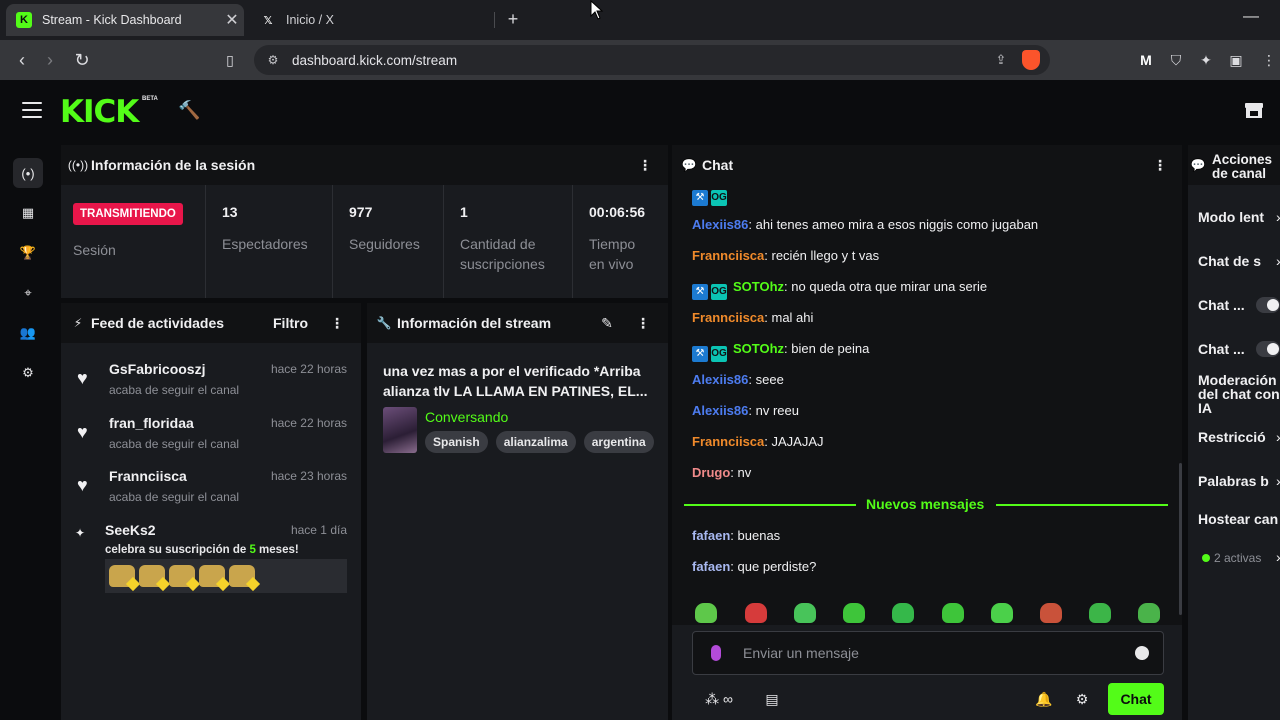  Describe the element at coordinates (50, 60) in the screenshot. I see `forward-button: ›` at that location.